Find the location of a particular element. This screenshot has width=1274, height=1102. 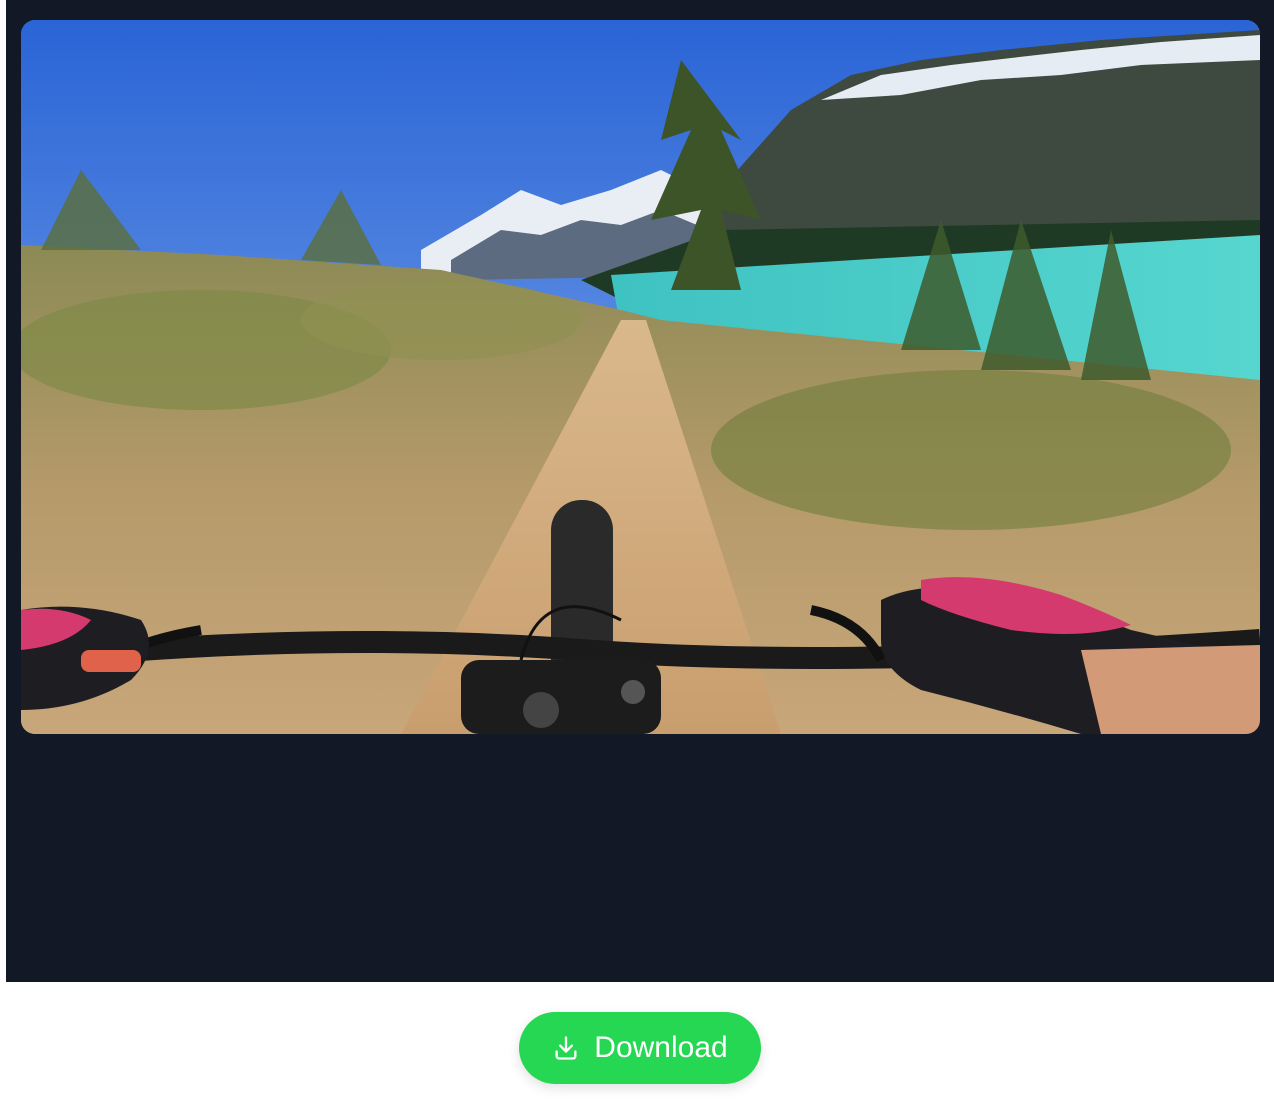

download-button: Download is located at coordinates (640, 1048).